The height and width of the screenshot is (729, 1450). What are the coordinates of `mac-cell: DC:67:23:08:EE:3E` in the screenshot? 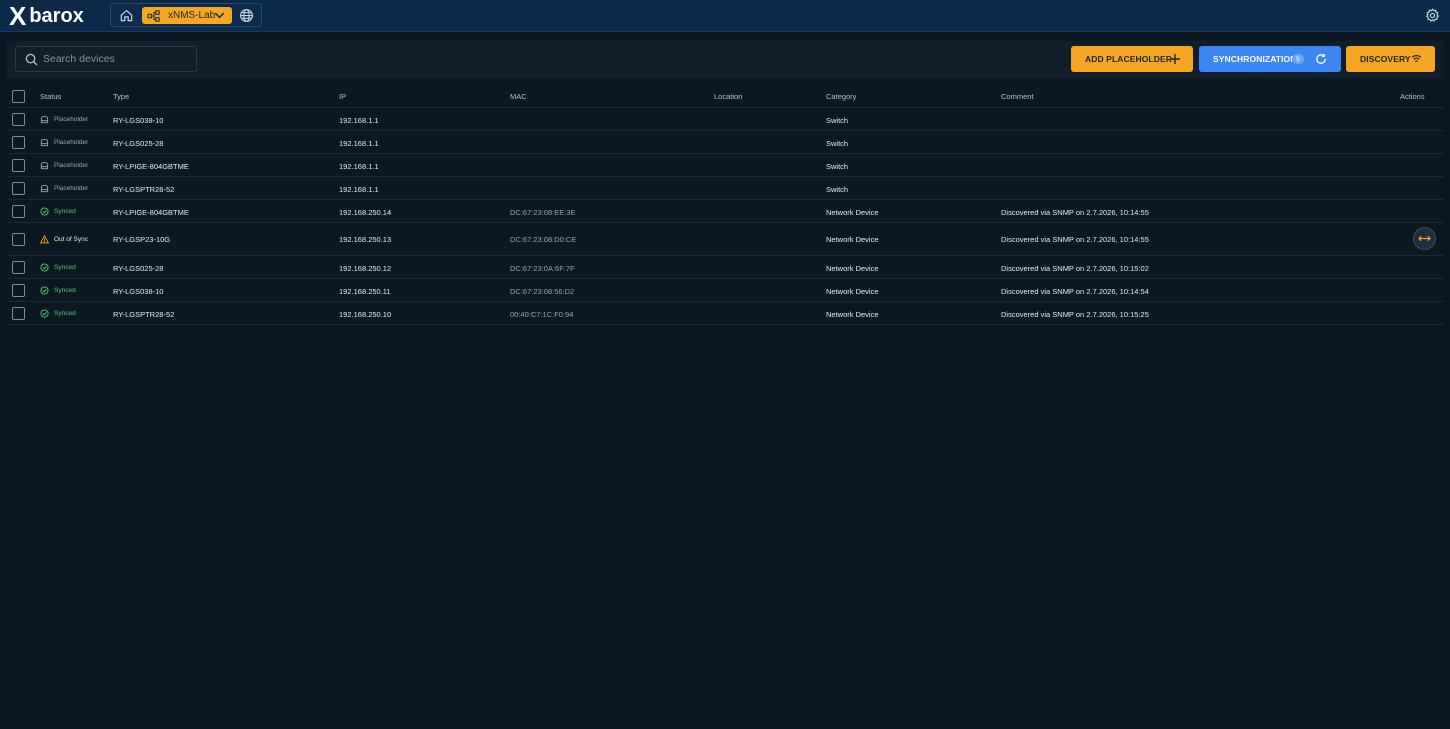 It's located at (543, 212).